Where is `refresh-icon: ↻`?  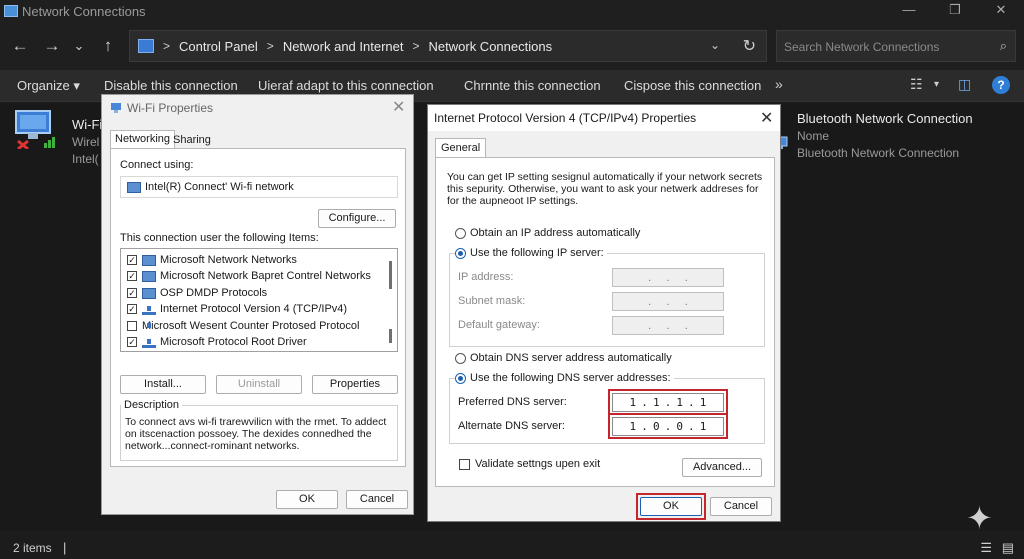
refresh-icon: ↻ is located at coordinates (749, 46).